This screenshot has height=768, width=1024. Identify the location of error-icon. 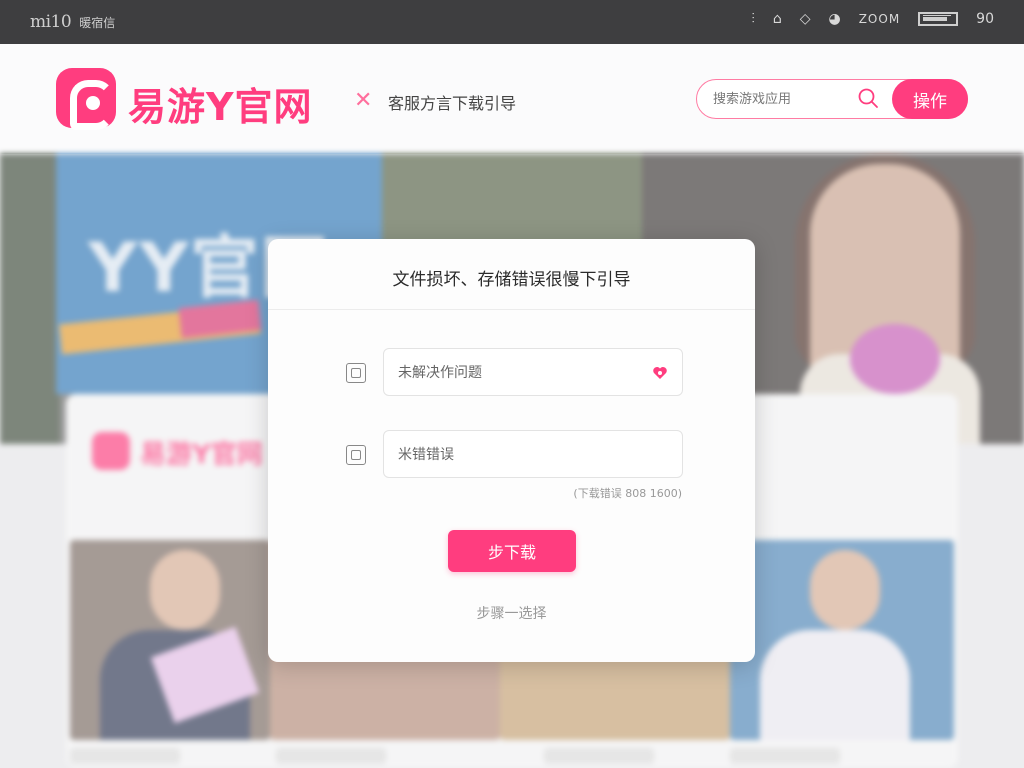
(356, 455).